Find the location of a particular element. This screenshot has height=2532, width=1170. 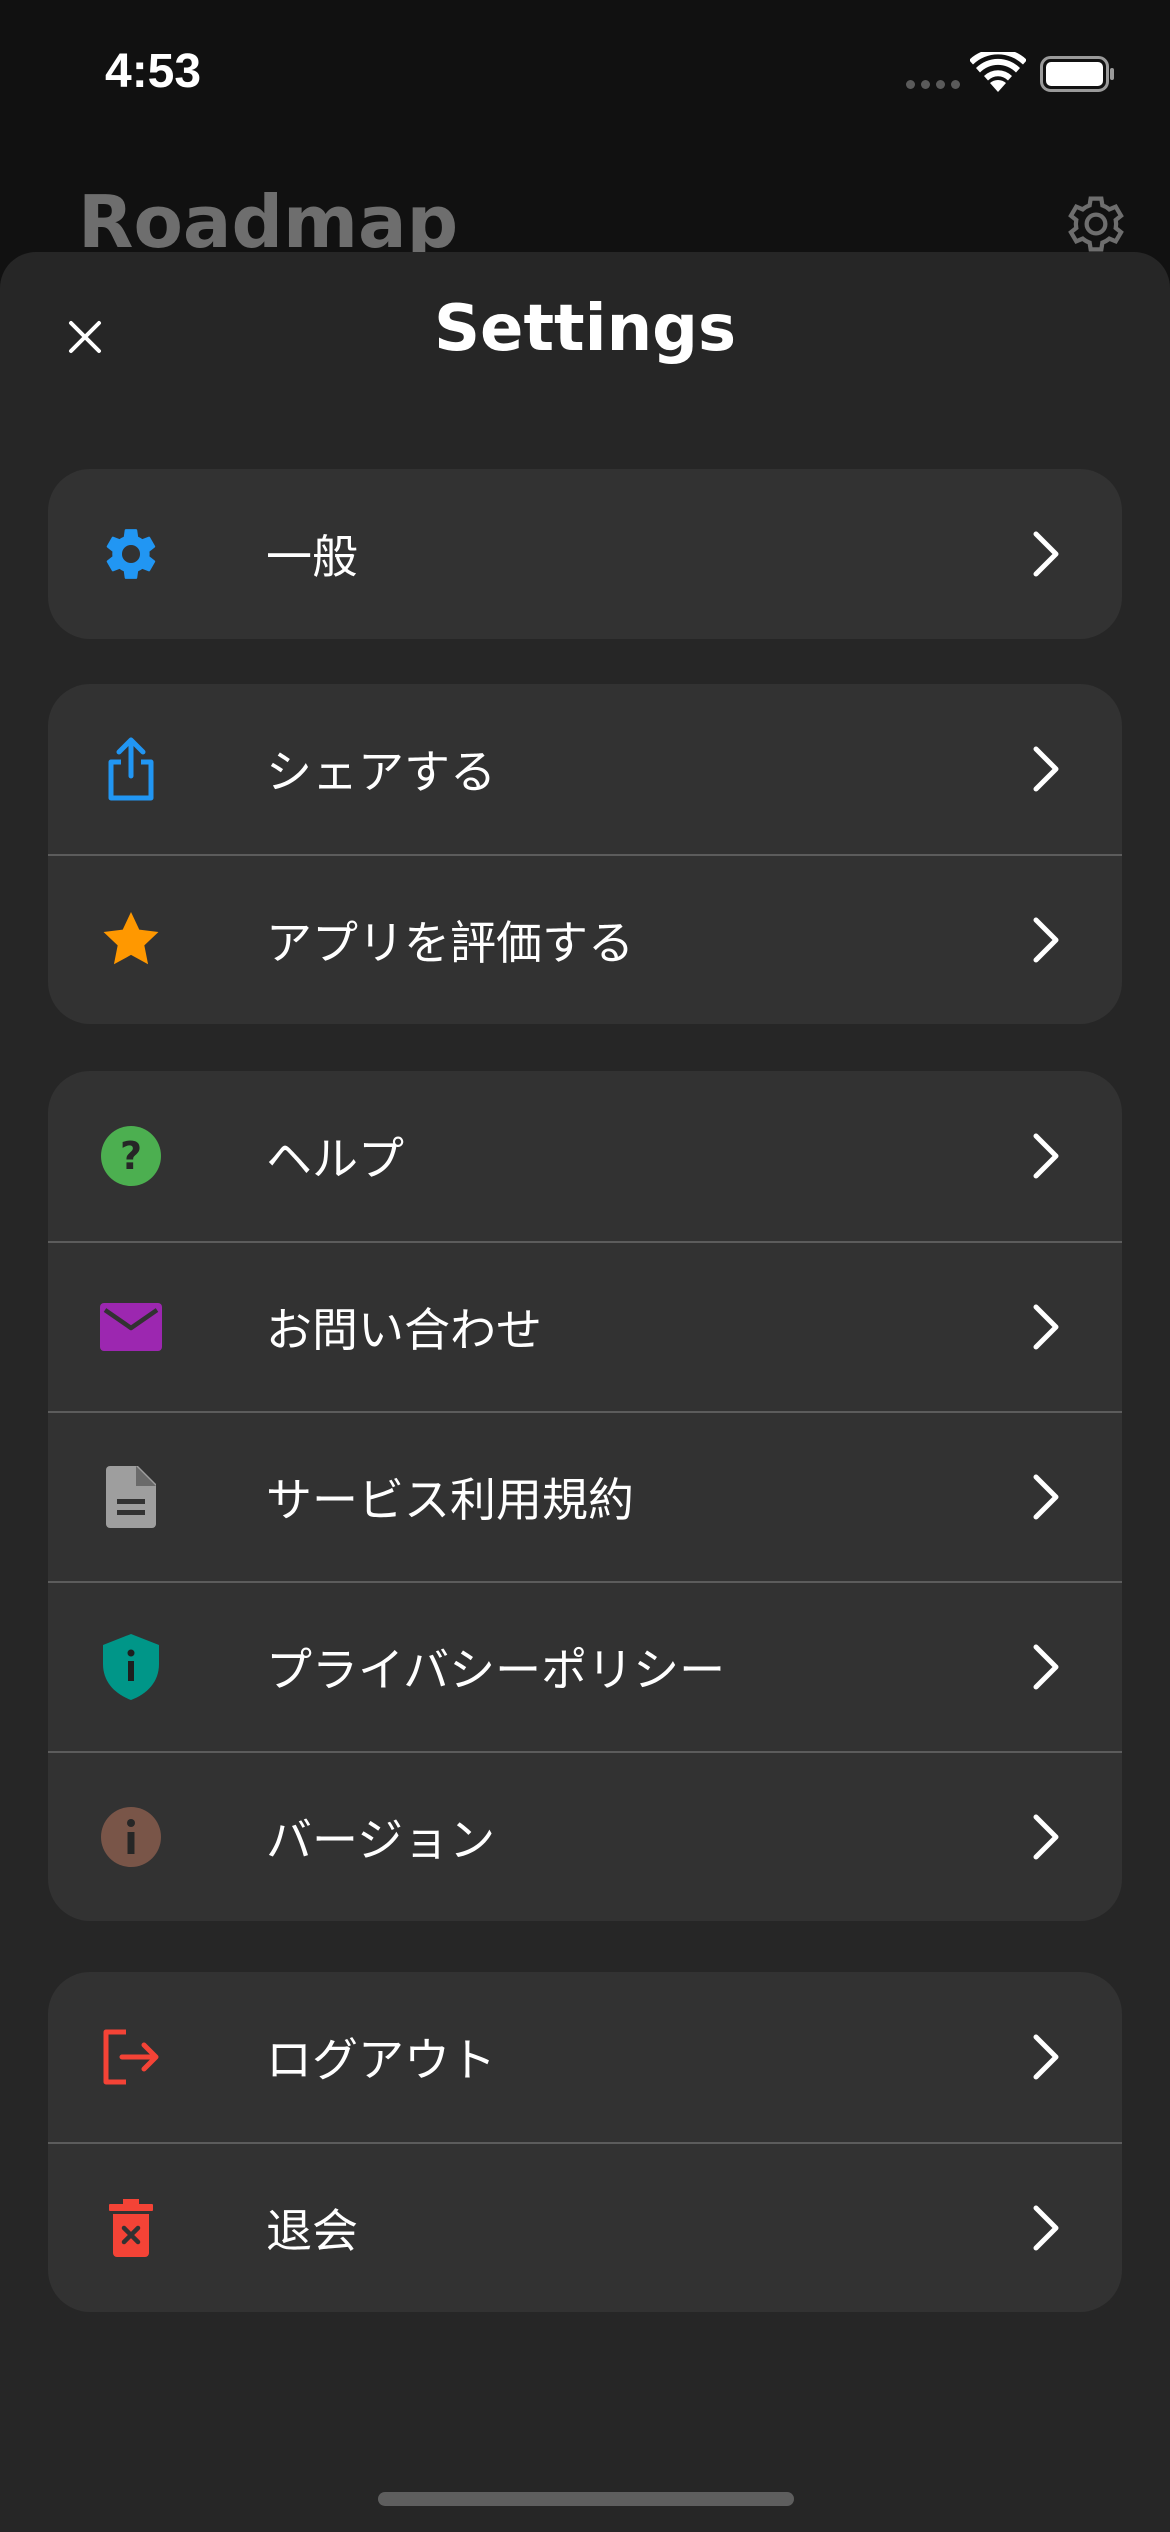

settings-item-delete-account: 退会 is located at coordinates (585, 2227).